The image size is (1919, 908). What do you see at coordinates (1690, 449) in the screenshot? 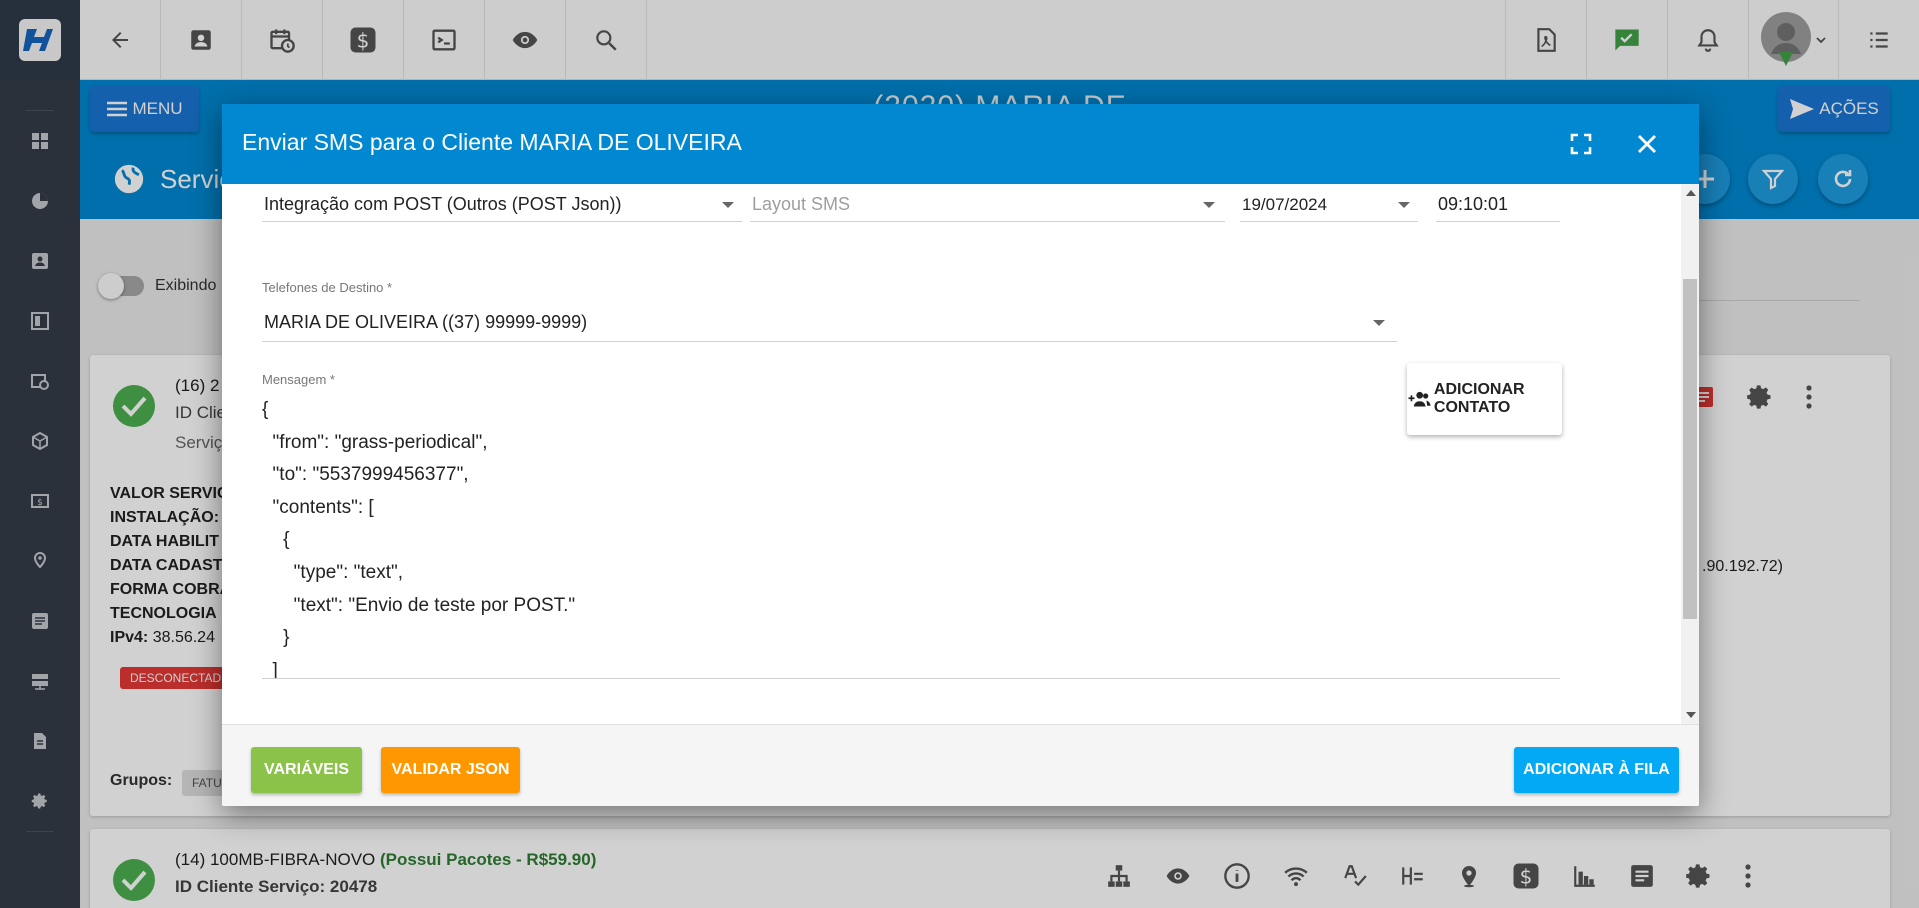
I see `scroll-thumb` at bounding box center [1690, 449].